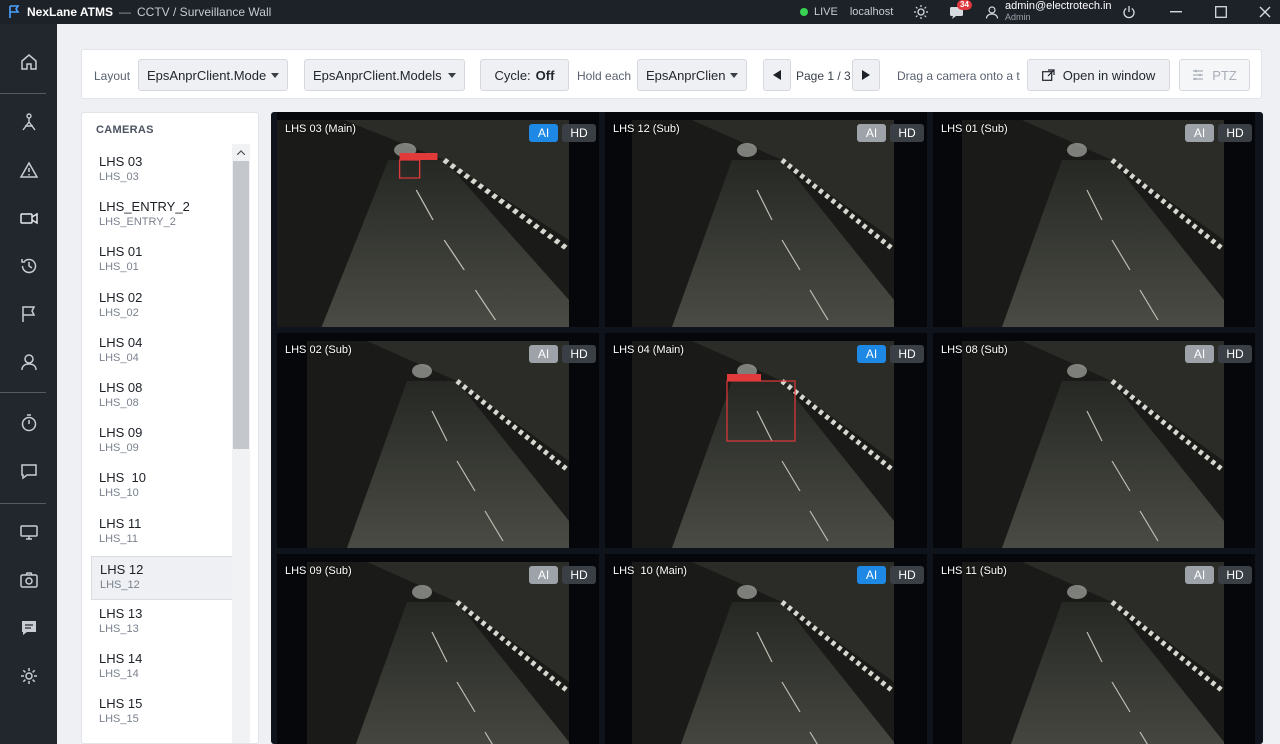  Describe the element at coordinates (162, 352) in the screenshot. I see `camera-list-item: LHS 04 LHS_04` at that location.